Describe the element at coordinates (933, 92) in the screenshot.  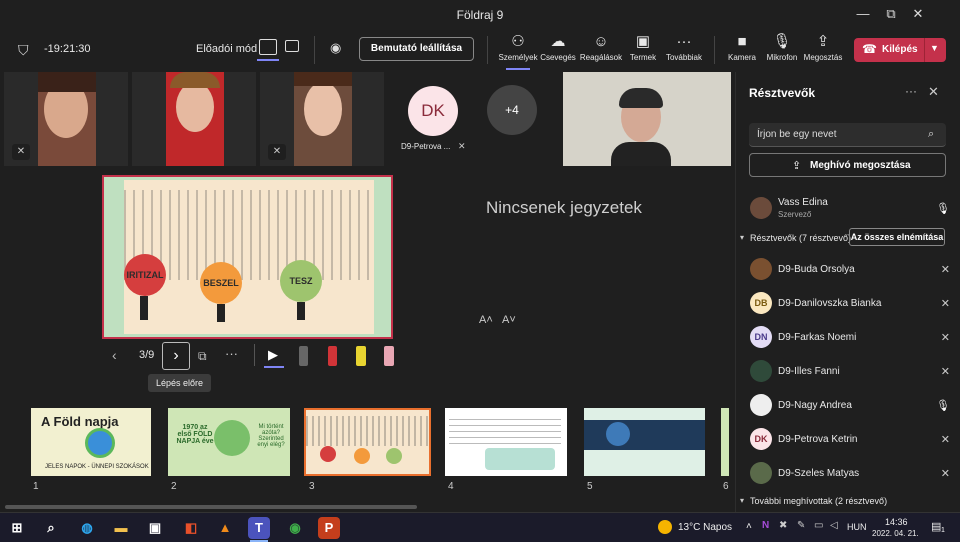
I see `close-icon: ✕` at that location.